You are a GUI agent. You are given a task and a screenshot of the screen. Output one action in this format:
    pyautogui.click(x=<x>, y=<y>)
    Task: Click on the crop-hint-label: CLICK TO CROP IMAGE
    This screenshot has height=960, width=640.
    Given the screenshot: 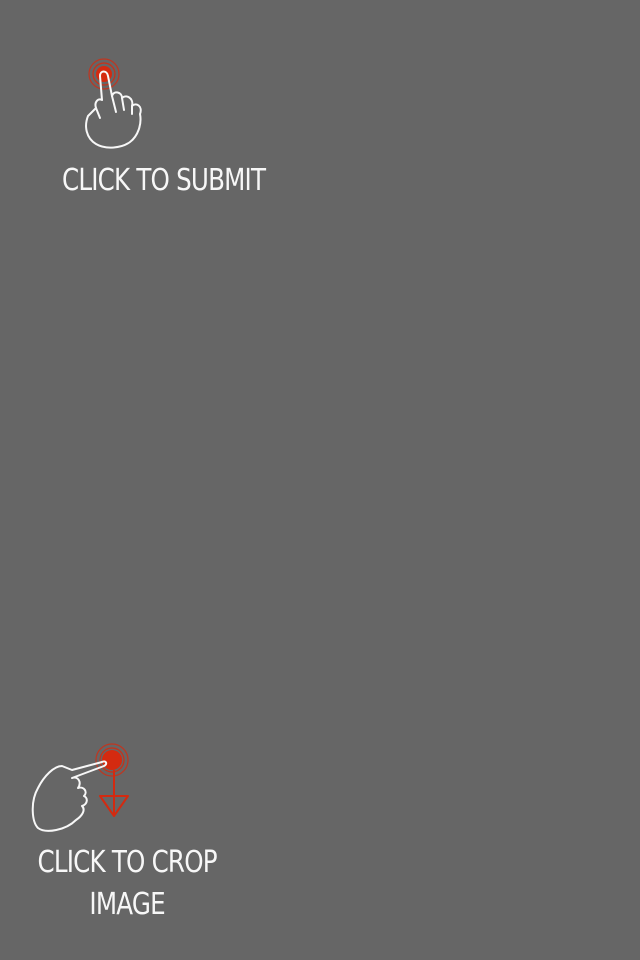 What is the action you would take?
    pyautogui.click(x=127, y=884)
    